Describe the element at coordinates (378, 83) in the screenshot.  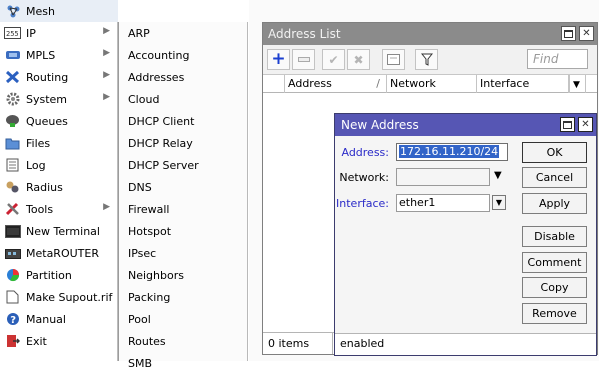
I see `sort-icon: /` at that location.